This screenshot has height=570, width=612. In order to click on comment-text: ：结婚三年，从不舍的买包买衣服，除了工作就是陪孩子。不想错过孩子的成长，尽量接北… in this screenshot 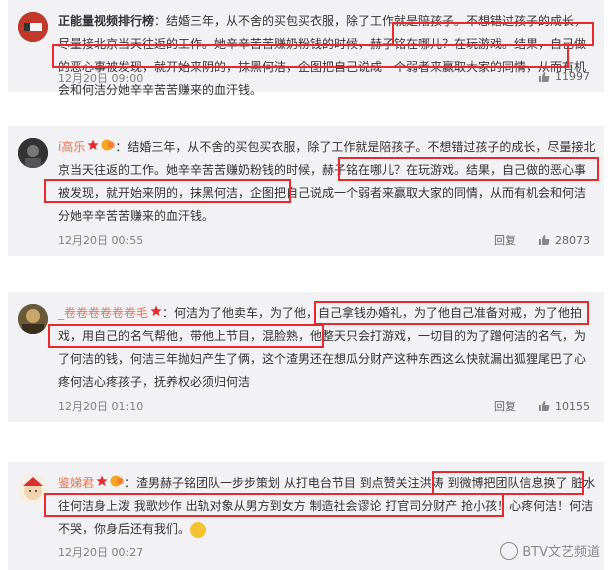, I will do `click(327, 181)`.